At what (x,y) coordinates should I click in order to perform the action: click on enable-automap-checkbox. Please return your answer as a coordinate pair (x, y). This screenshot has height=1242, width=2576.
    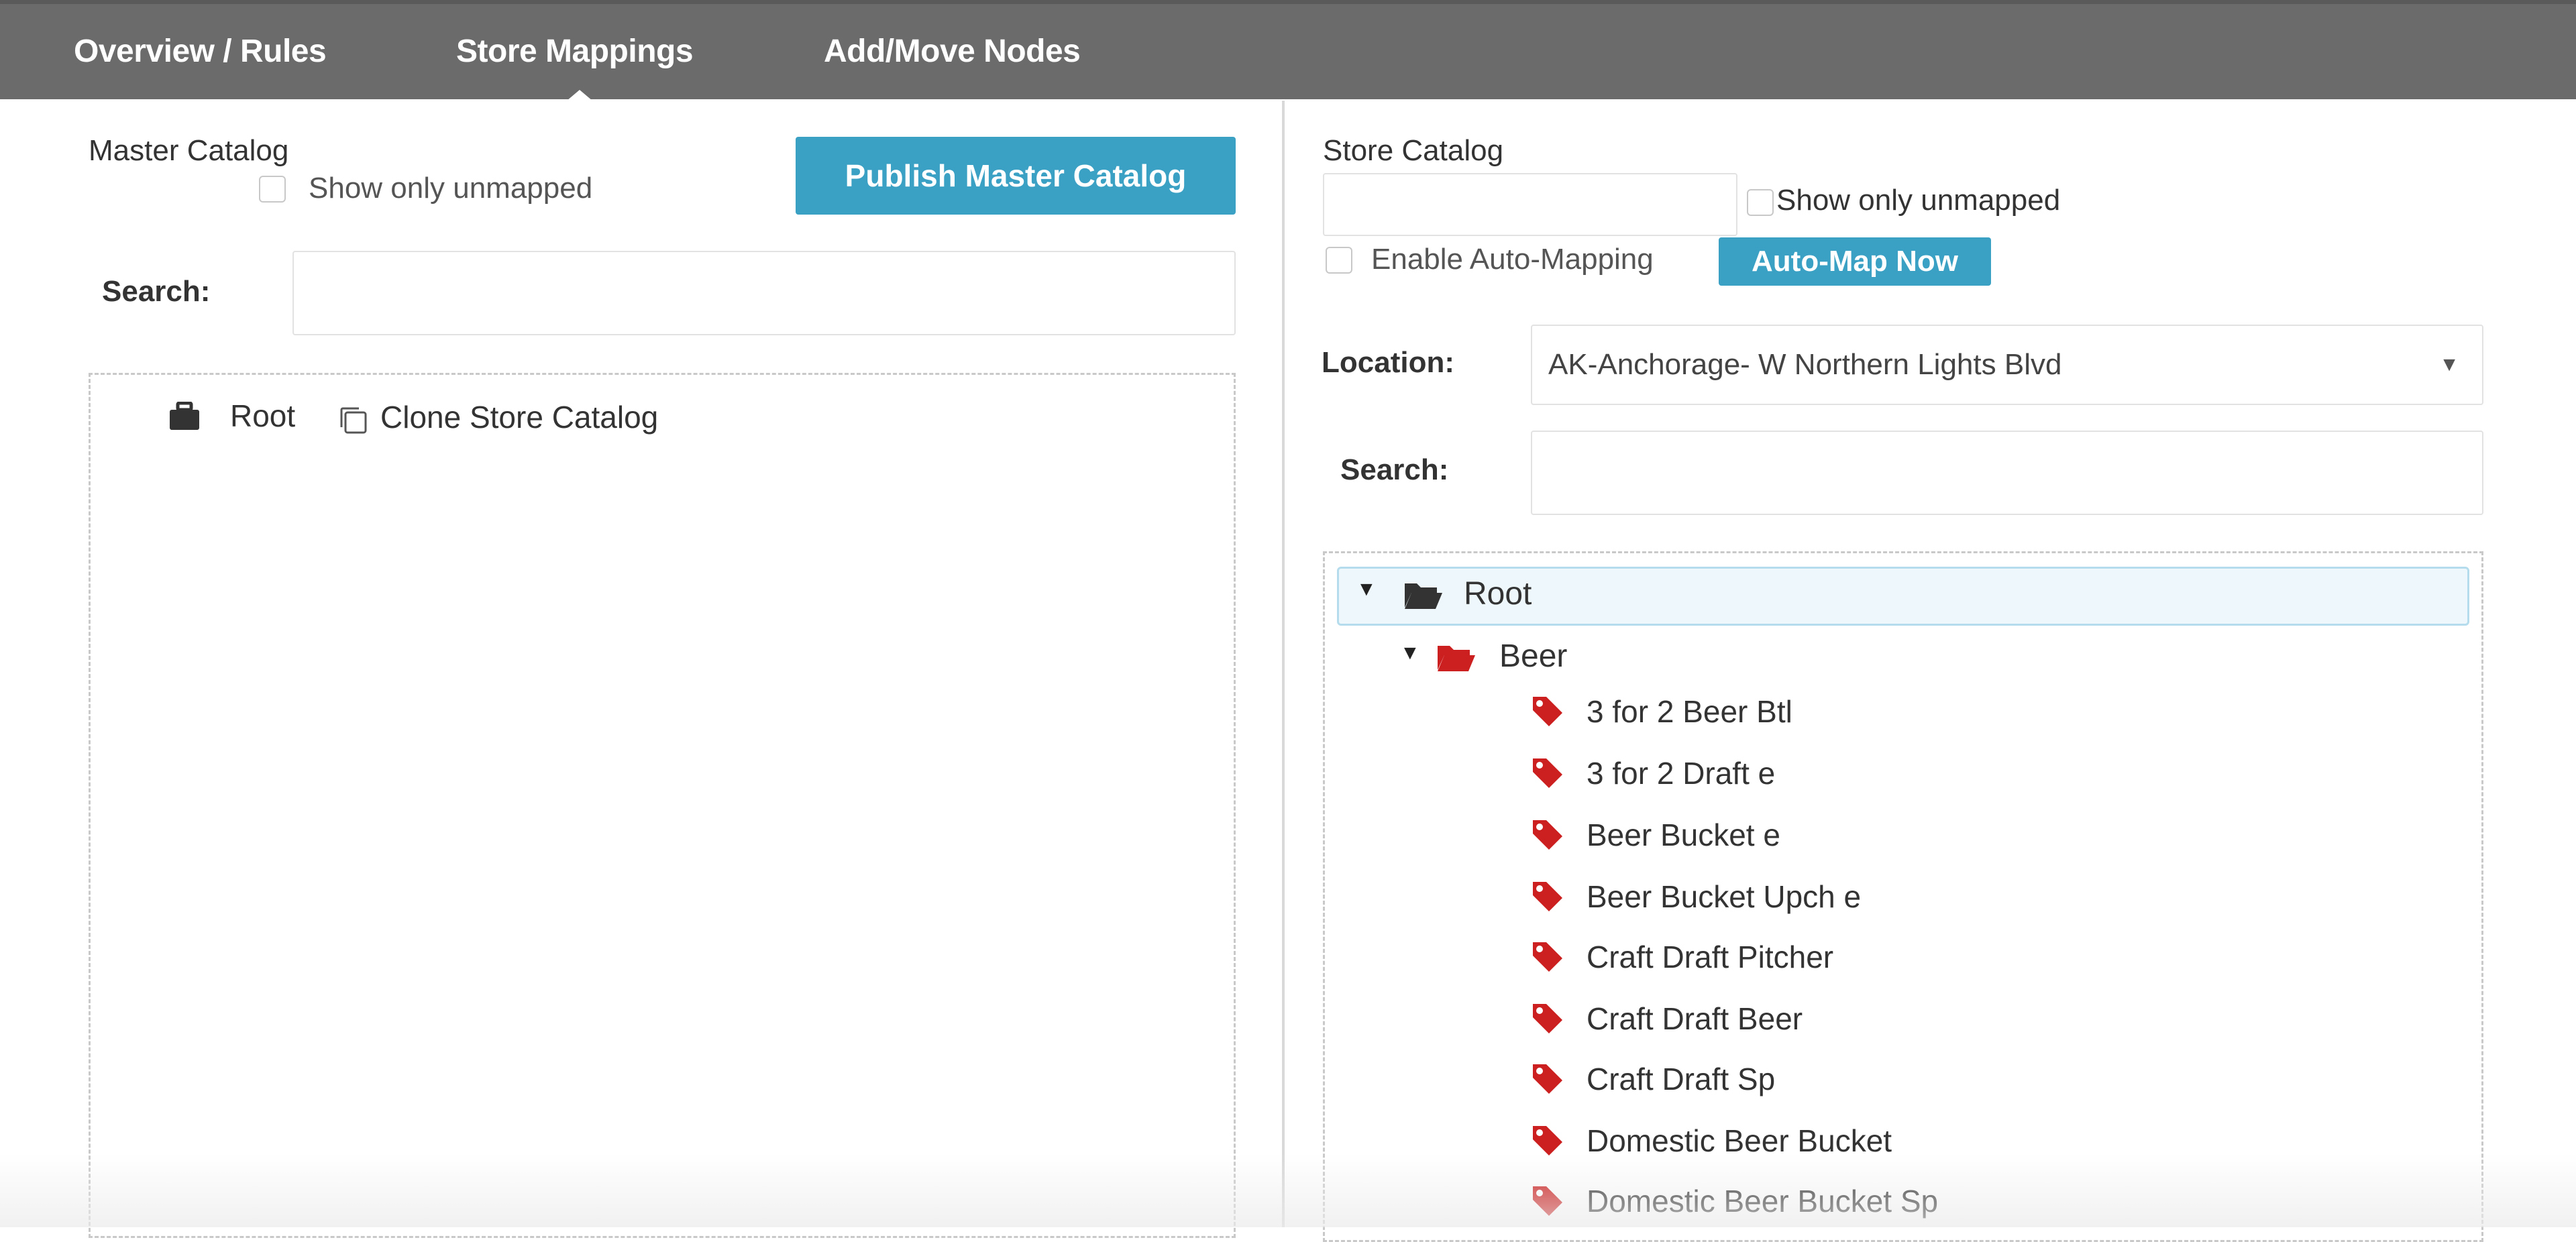
    Looking at the image, I should click on (1339, 260).